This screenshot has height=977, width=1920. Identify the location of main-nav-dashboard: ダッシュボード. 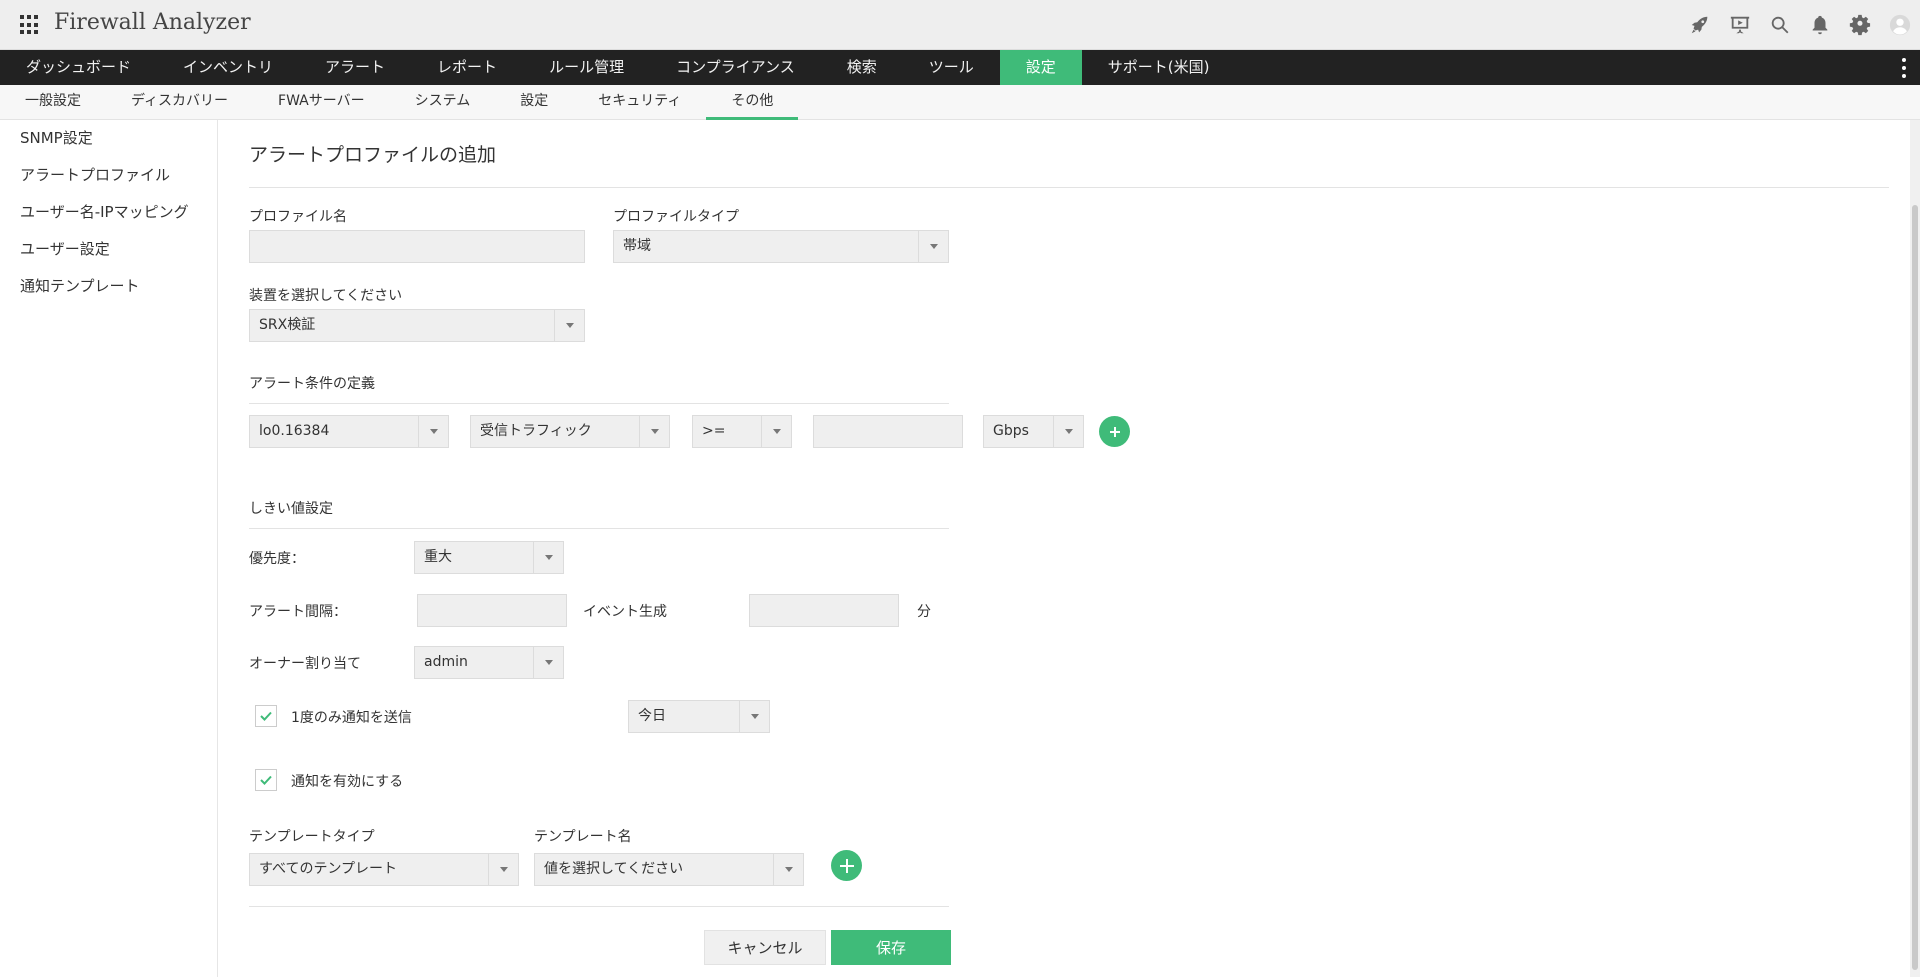
(78, 67).